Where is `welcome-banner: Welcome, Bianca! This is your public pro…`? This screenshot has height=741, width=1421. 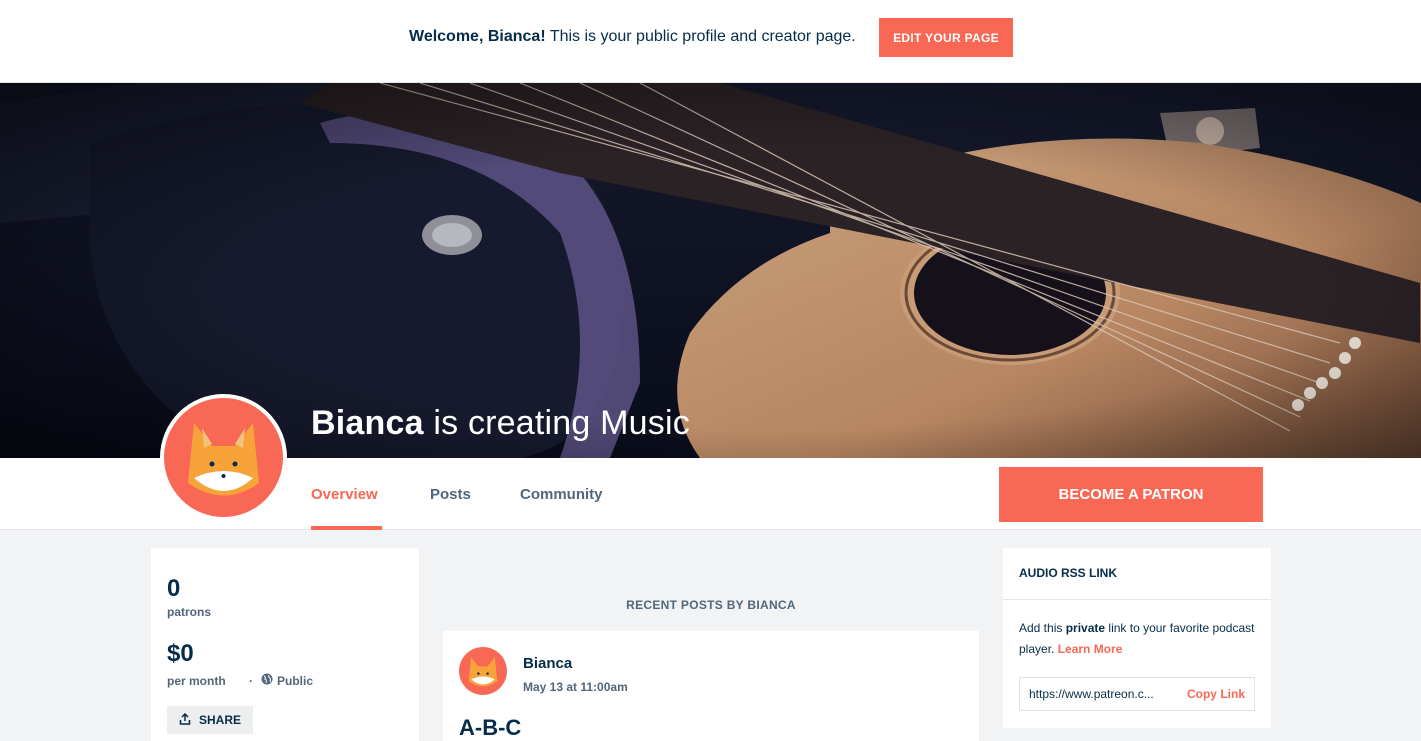 welcome-banner: Welcome, Bianca! This is your public pro… is located at coordinates (710, 41).